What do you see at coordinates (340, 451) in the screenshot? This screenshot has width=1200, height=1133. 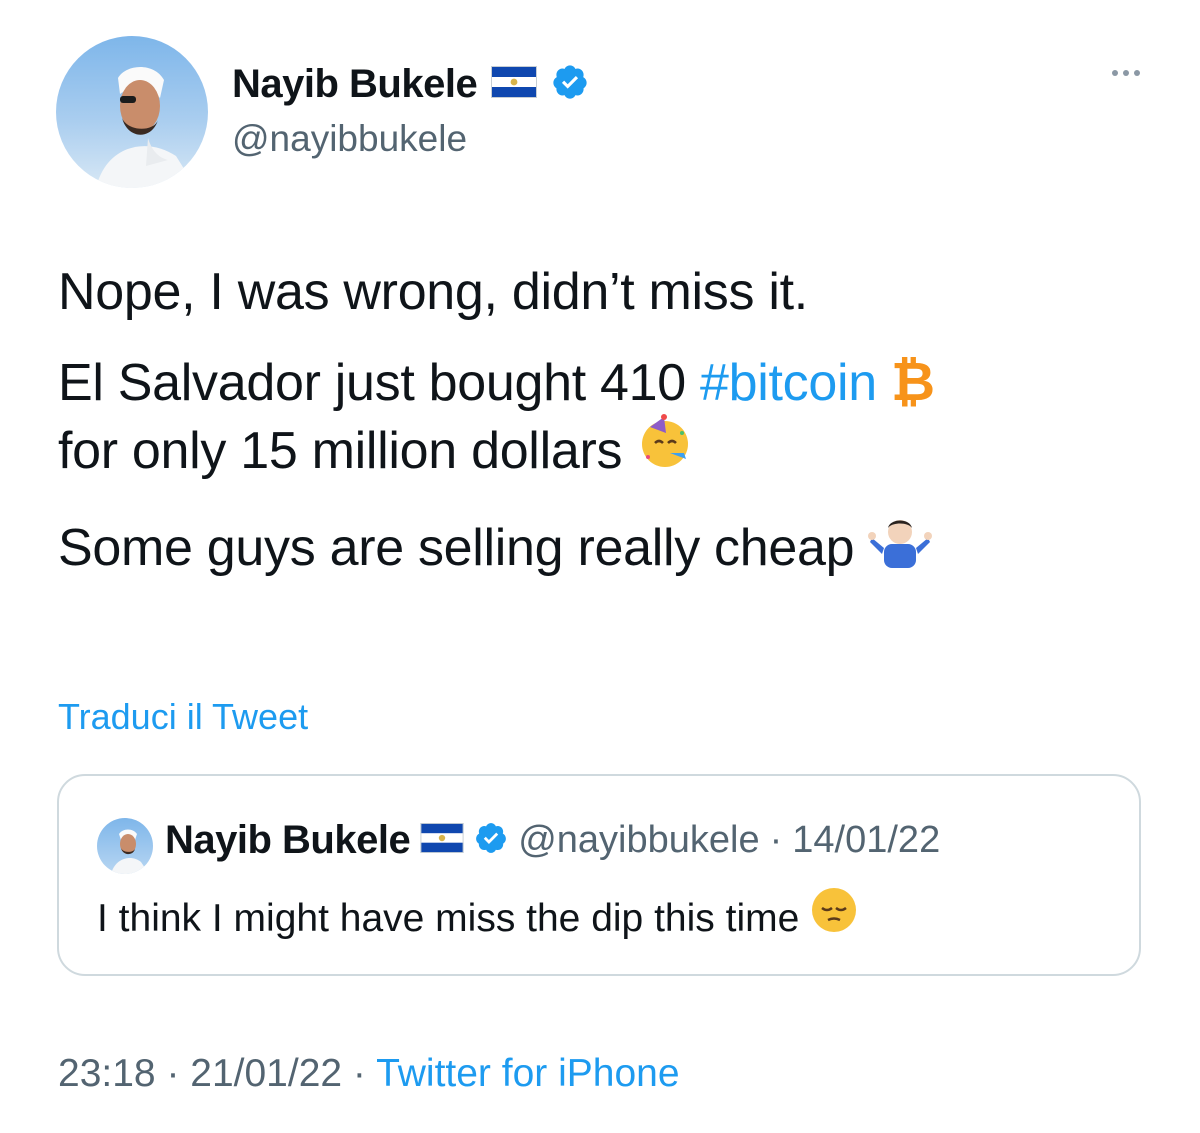 I see `tweet-line-2-suffix: for only 15 million dollars` at bounding box center [340, 451].